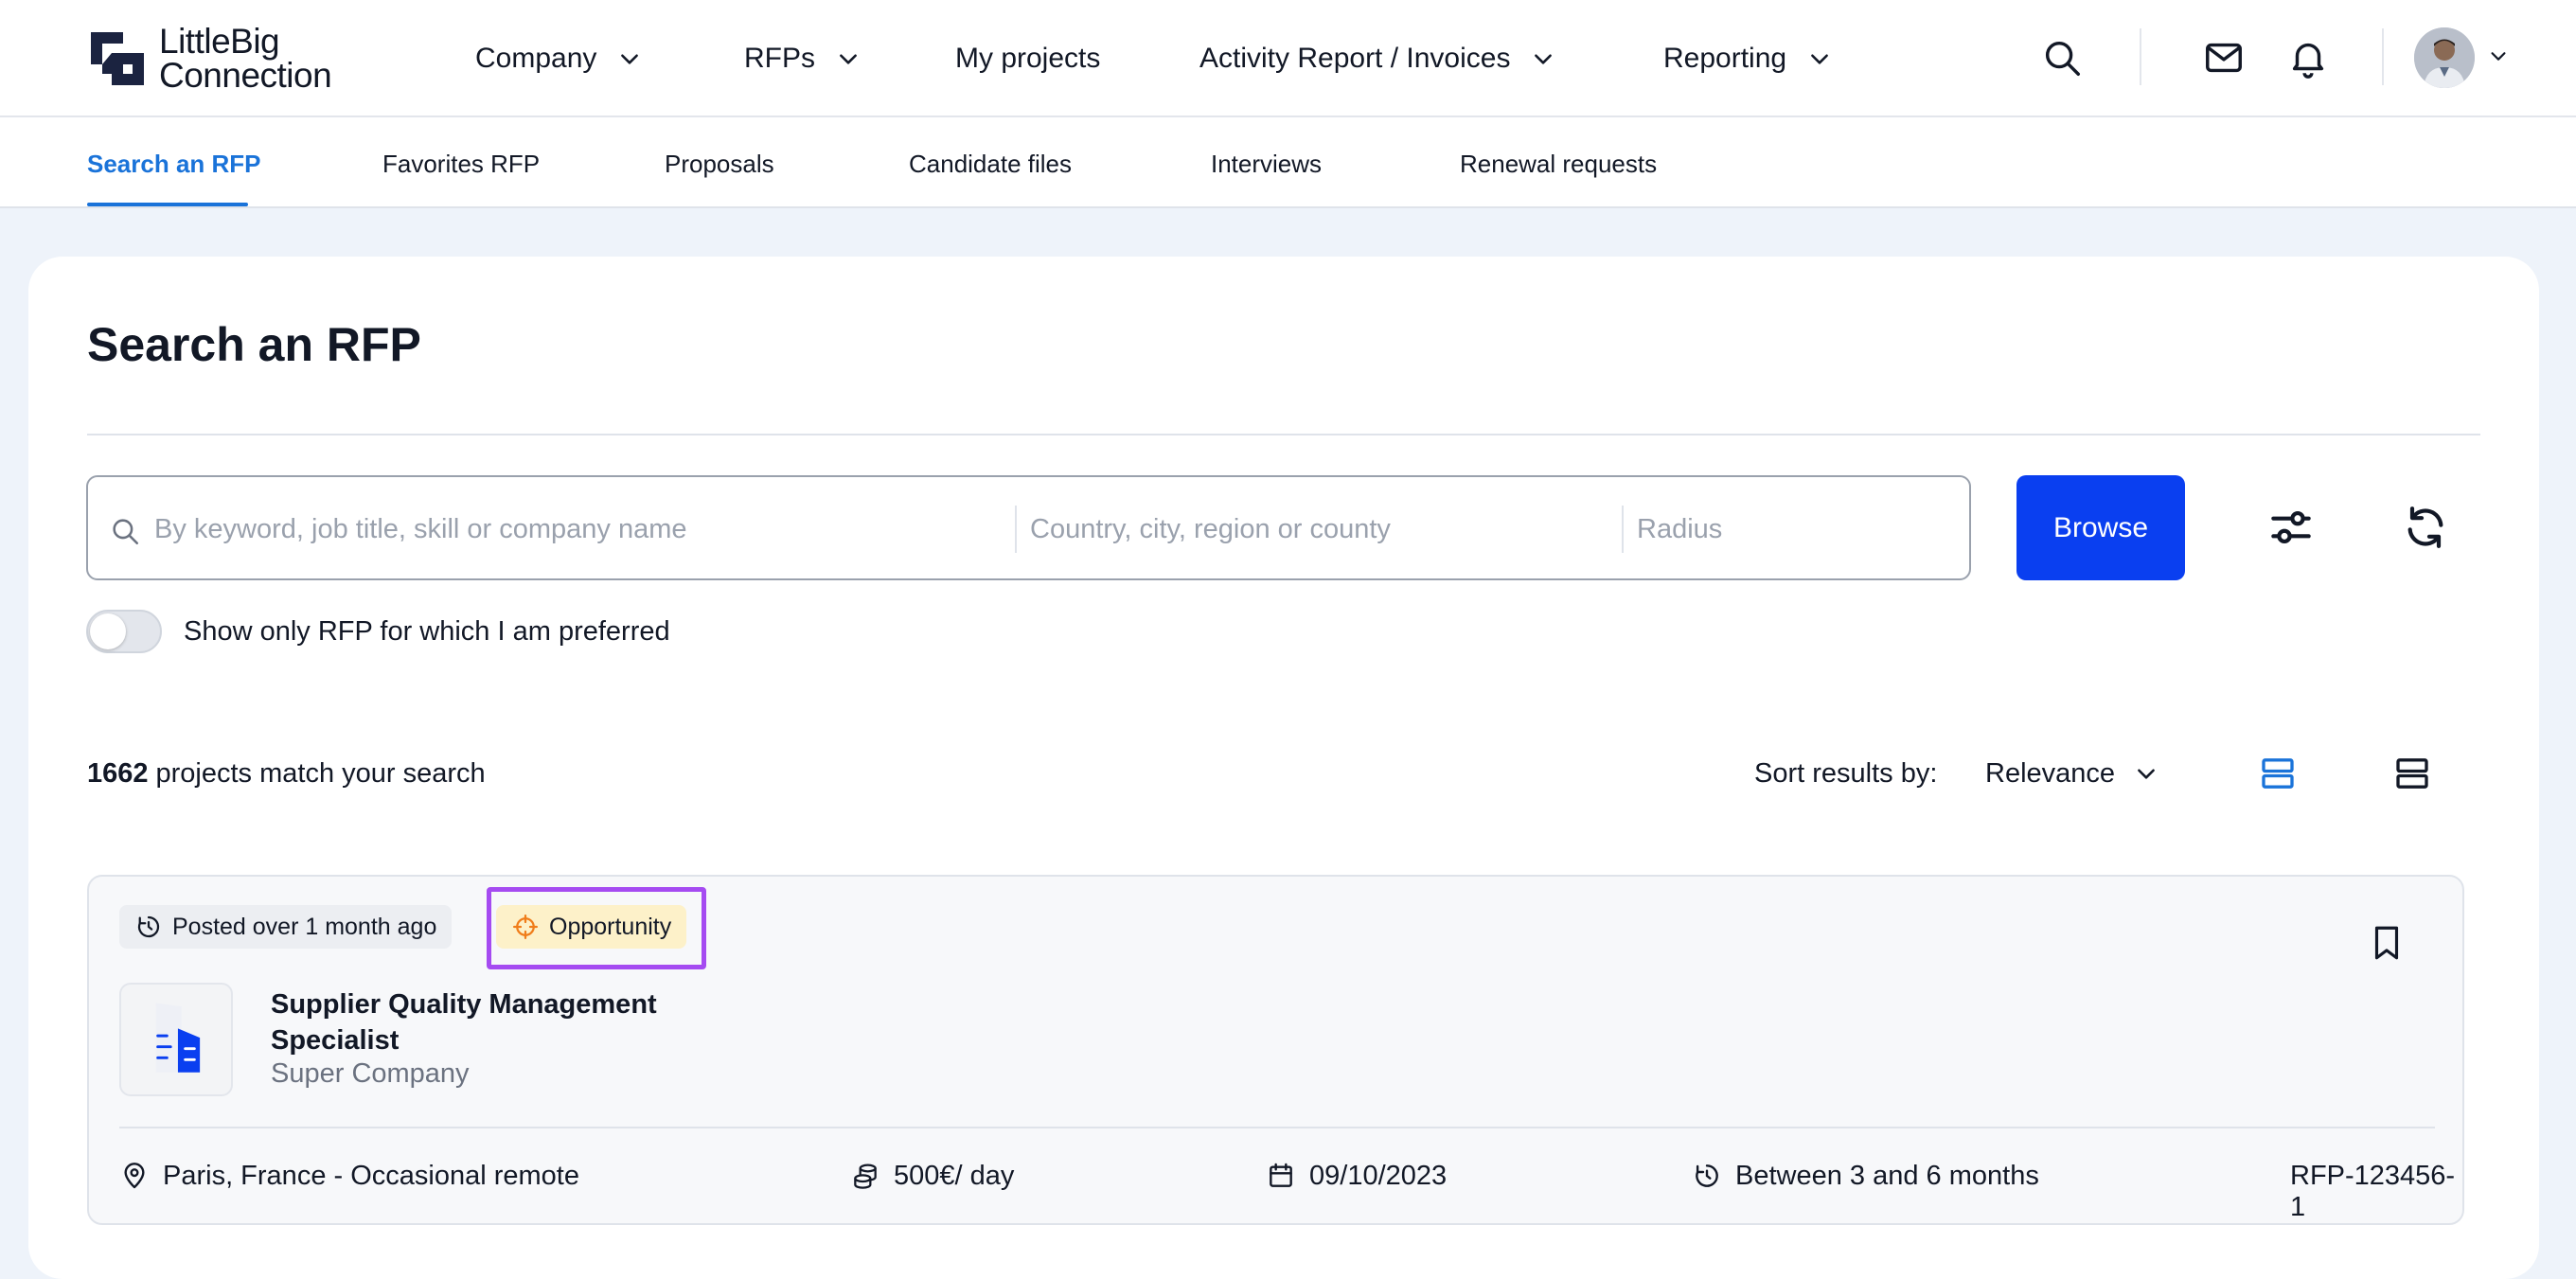 This screenshot has height=1279, width=2576. I want to click on nav-company: Company, so click(558, 59).